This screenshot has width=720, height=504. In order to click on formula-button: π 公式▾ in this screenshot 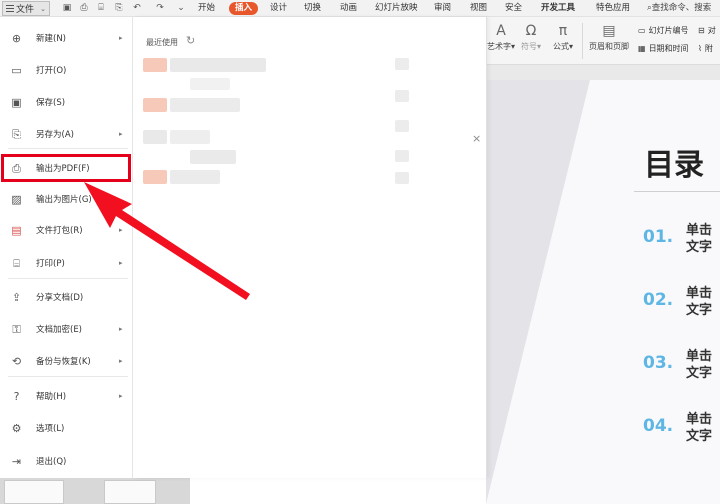, I will do `click(563, 37)`.